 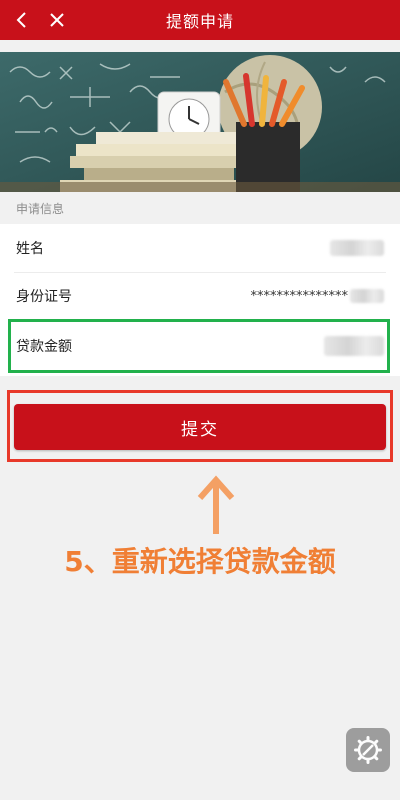 I want to click on name-value-blurred, so click(x=357, y=248).